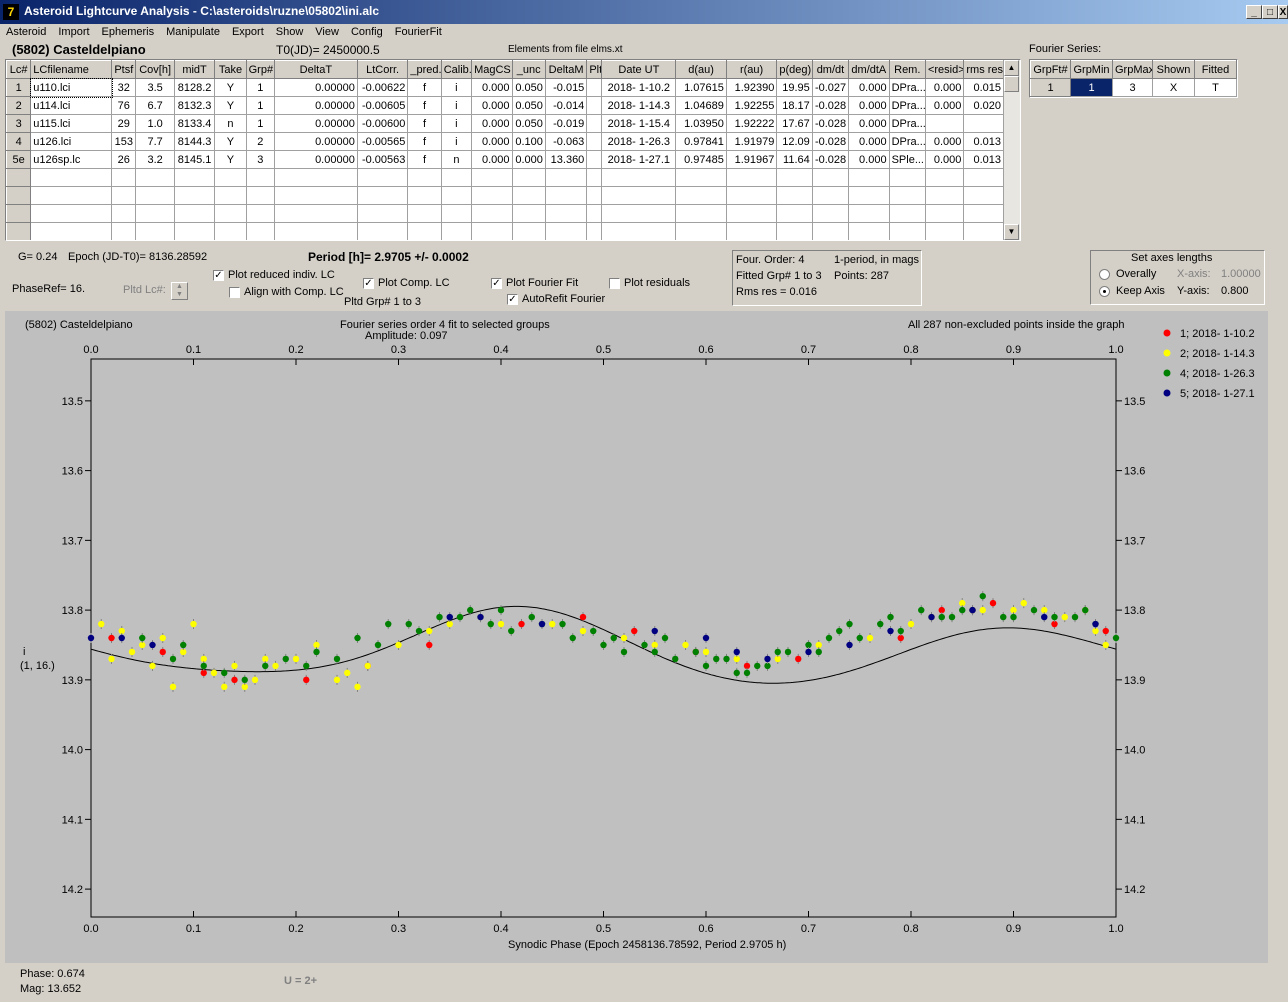 This screenshot has width=1288, height=1002. What do you see at coordinates (71, 69) in the screenshot?
I see `column-header: LCfilename` at bounding box center [71, 69].